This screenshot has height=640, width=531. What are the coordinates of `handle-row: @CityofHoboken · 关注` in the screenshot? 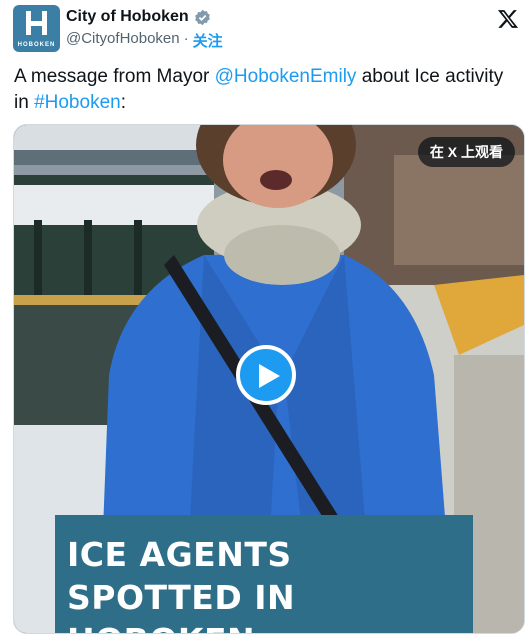 It's located at (144, 40).